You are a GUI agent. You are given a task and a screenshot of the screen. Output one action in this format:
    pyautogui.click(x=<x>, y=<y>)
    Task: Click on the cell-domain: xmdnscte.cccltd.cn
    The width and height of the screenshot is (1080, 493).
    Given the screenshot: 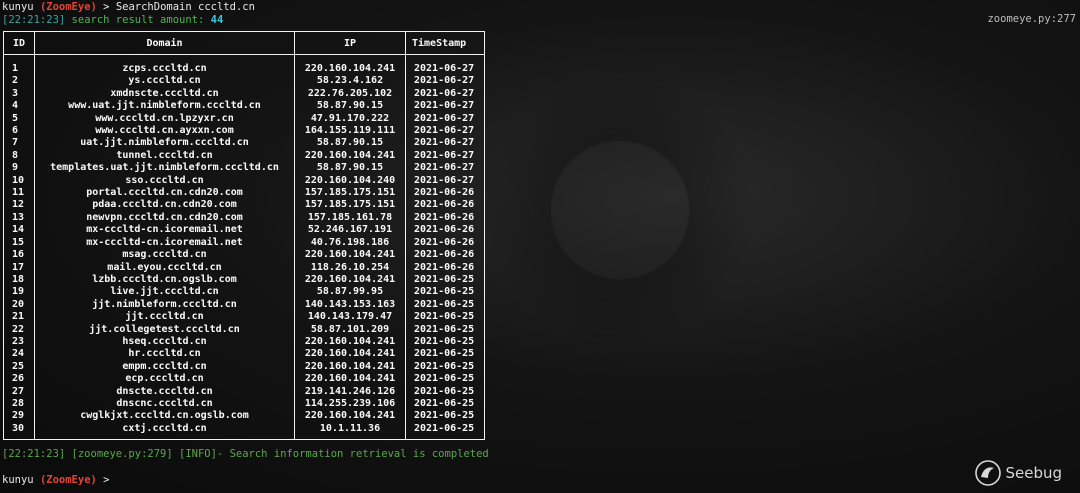 What is the action you would take?
    pyautogui.click(x=164, y=94)
    